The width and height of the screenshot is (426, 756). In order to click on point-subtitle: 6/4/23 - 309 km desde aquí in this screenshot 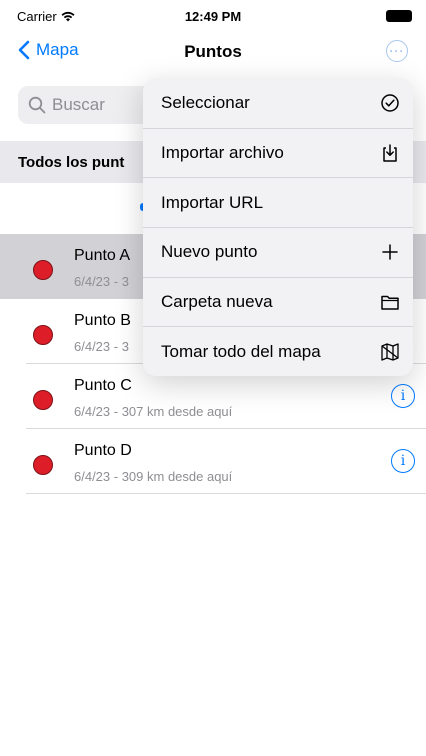, I will do `click(153, 476)`.